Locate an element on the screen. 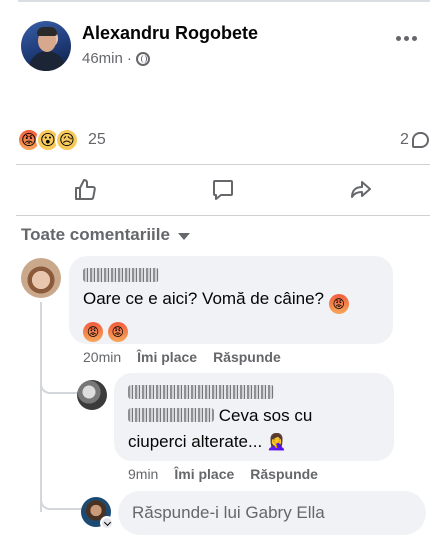 The width and height of the screenshot is (448, 555). author-avatar is located at coordinates (46, 46).